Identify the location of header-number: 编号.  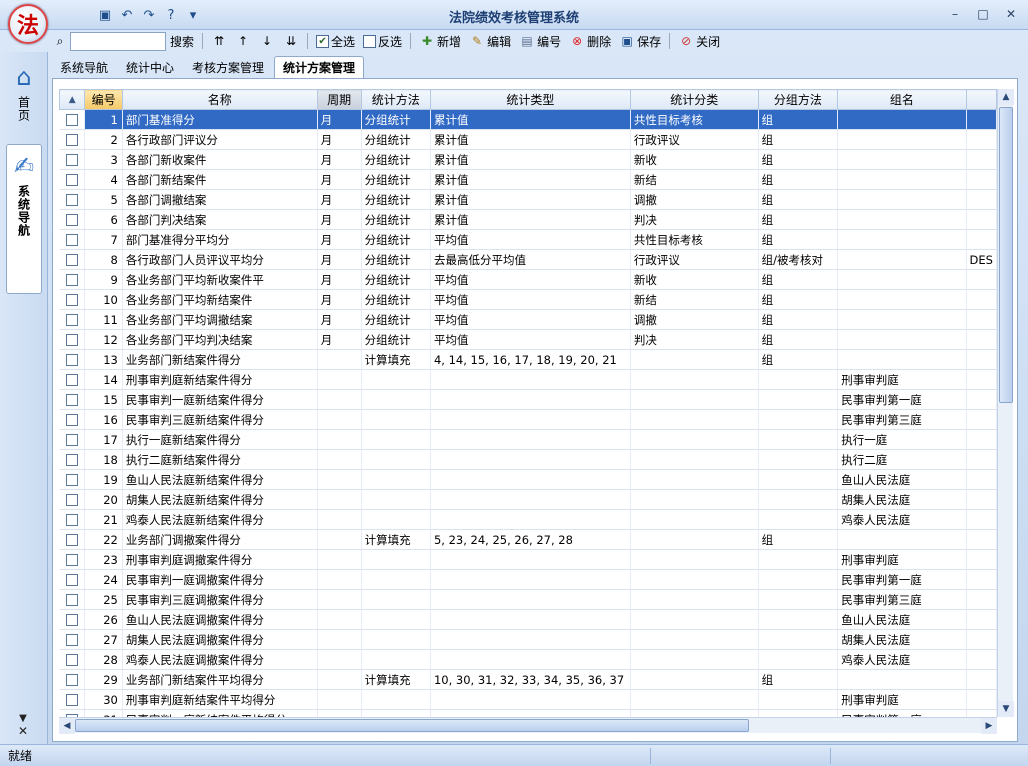
(103, 99).